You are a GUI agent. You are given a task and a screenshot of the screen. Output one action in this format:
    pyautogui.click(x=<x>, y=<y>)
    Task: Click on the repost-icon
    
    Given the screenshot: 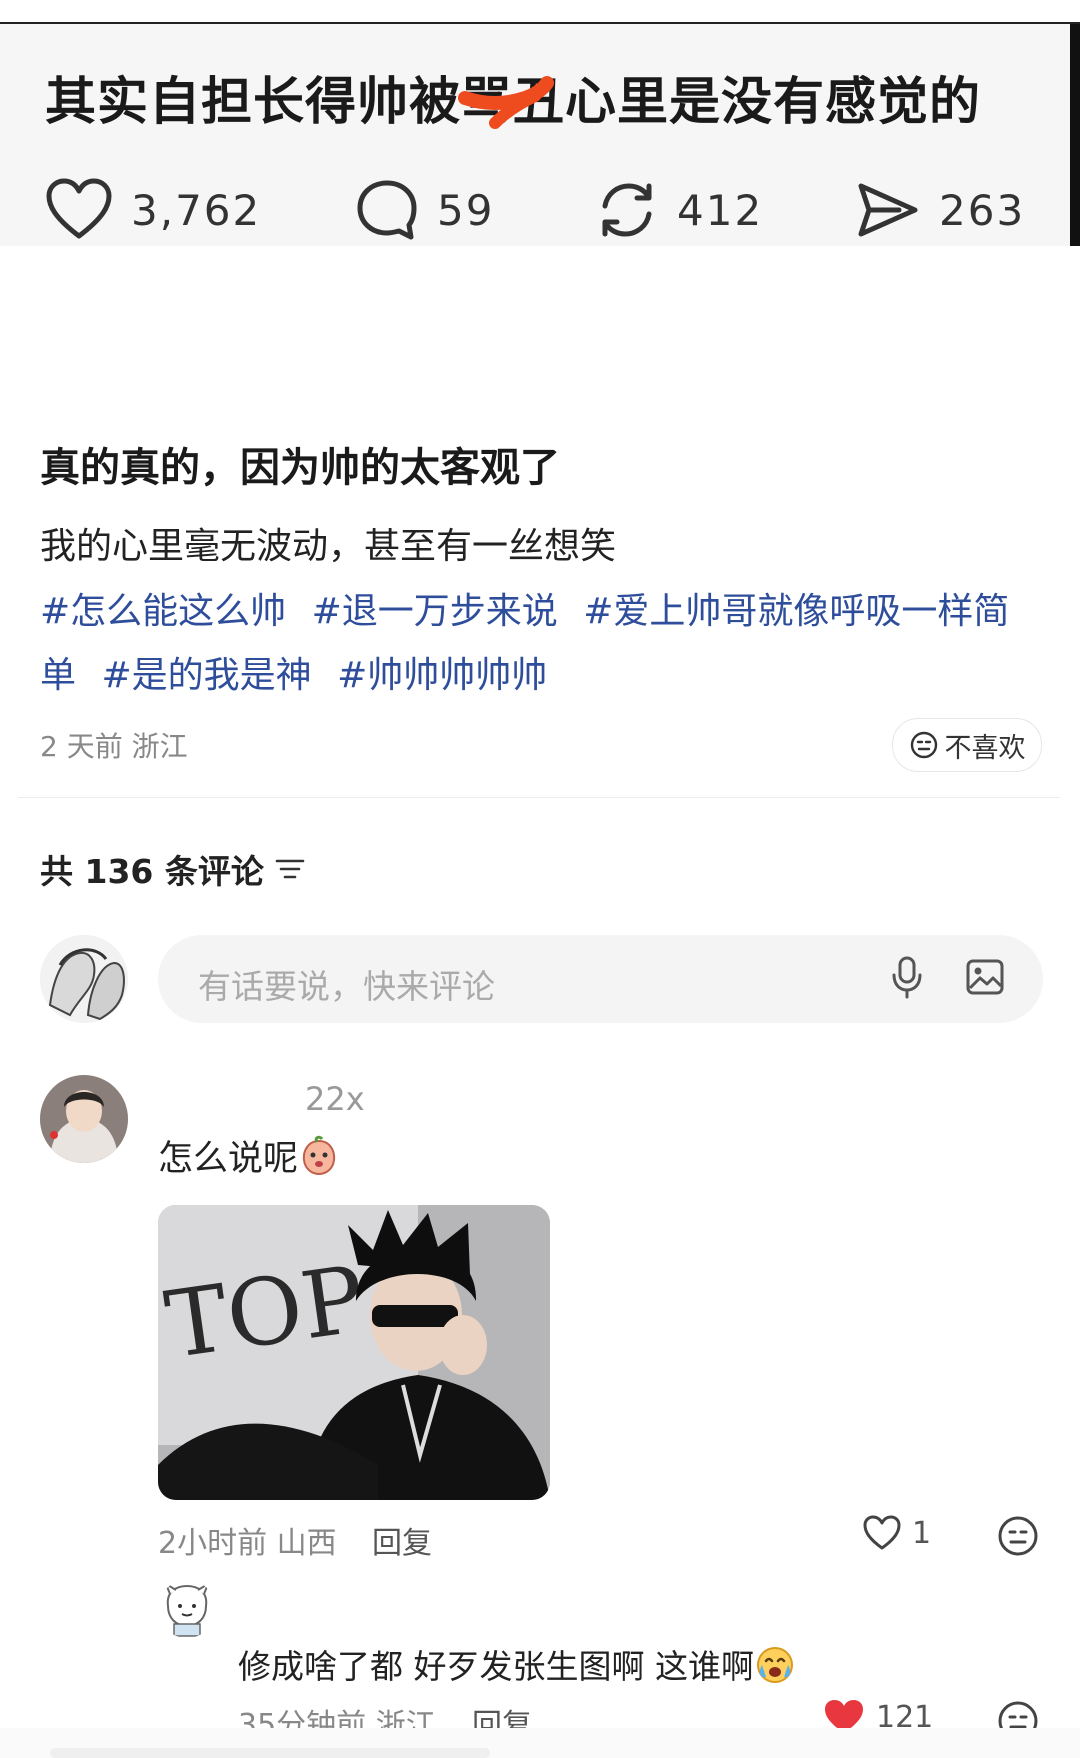 What is the action you would take?
    pyautogui.click(x=627, y=210)
    